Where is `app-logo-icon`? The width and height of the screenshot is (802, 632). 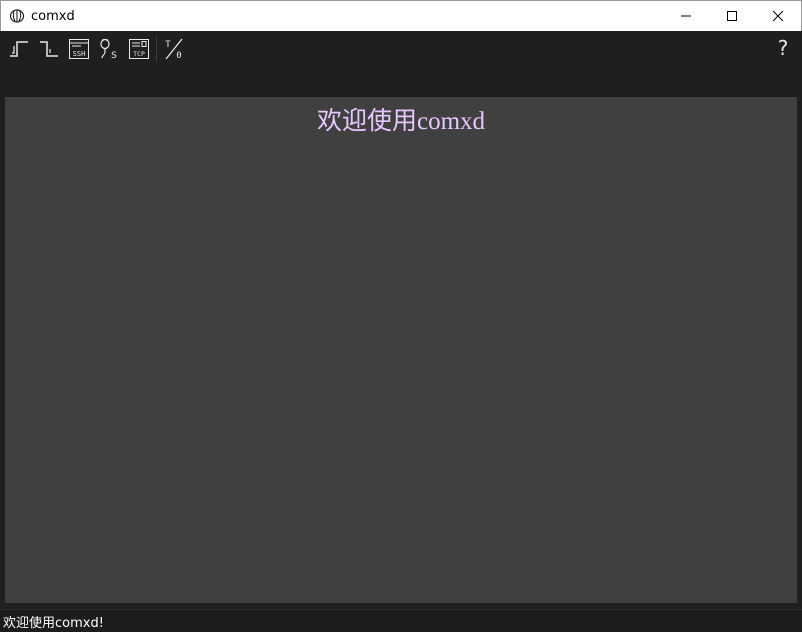
app-logo-icon is located at coordinates (17, 16).